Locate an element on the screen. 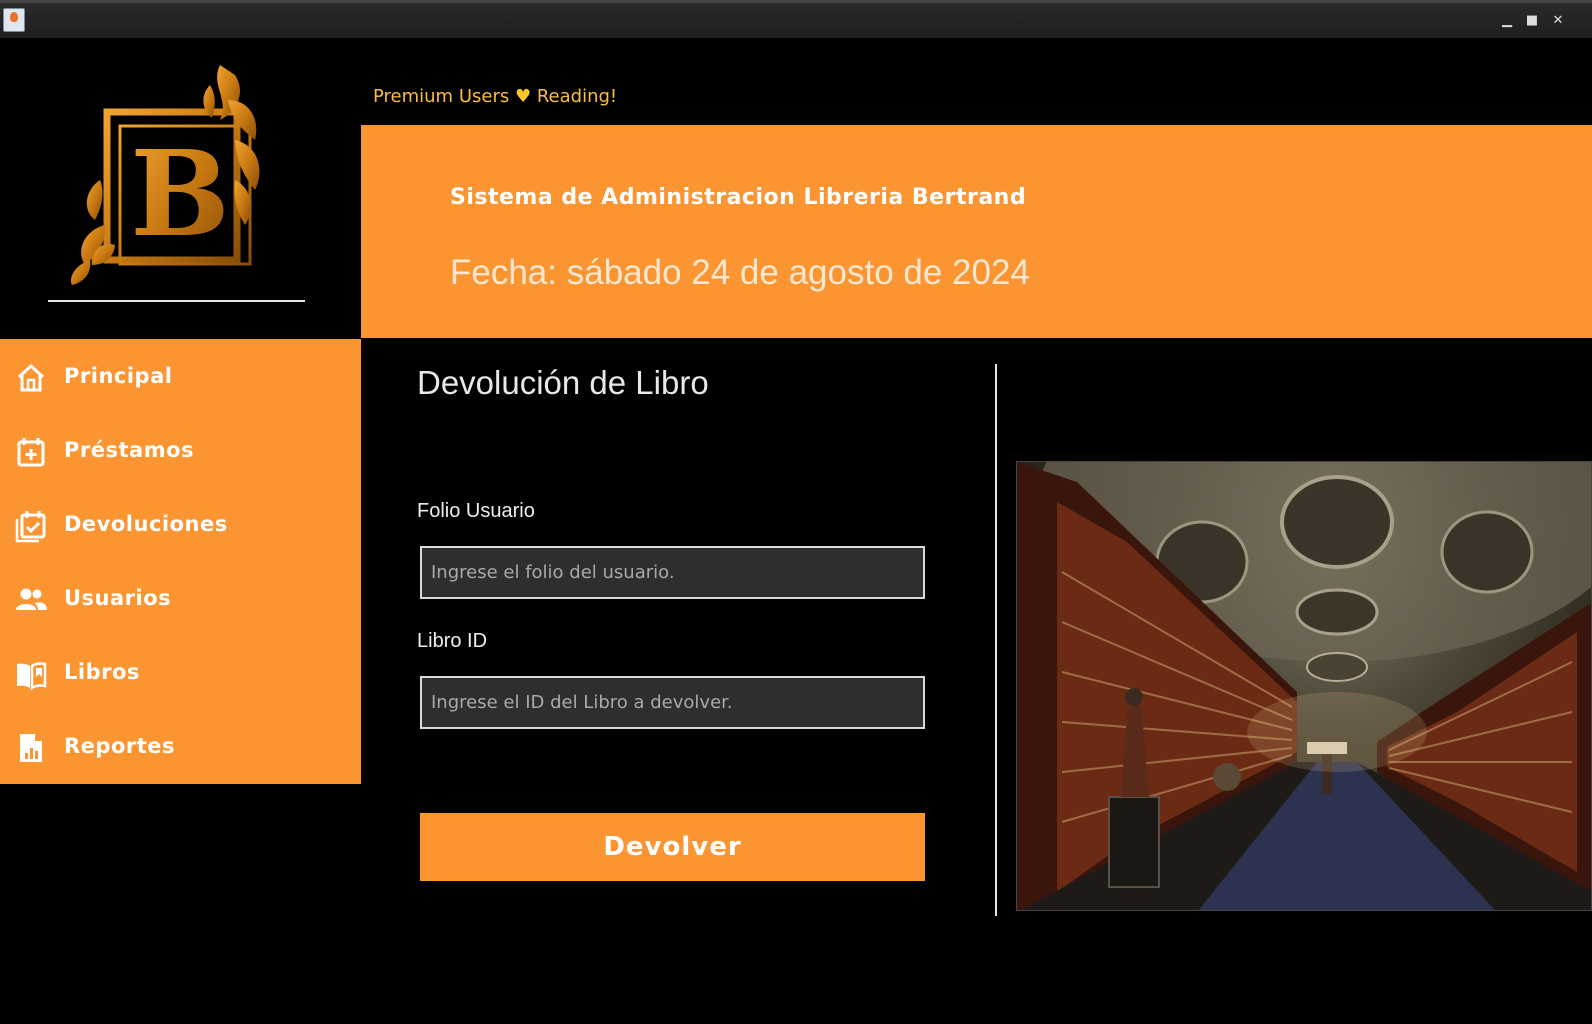 This screenshot has width=1592, height=1024. sidebar-item-usuarios: Usuarios is located at coordinates (180, 599).